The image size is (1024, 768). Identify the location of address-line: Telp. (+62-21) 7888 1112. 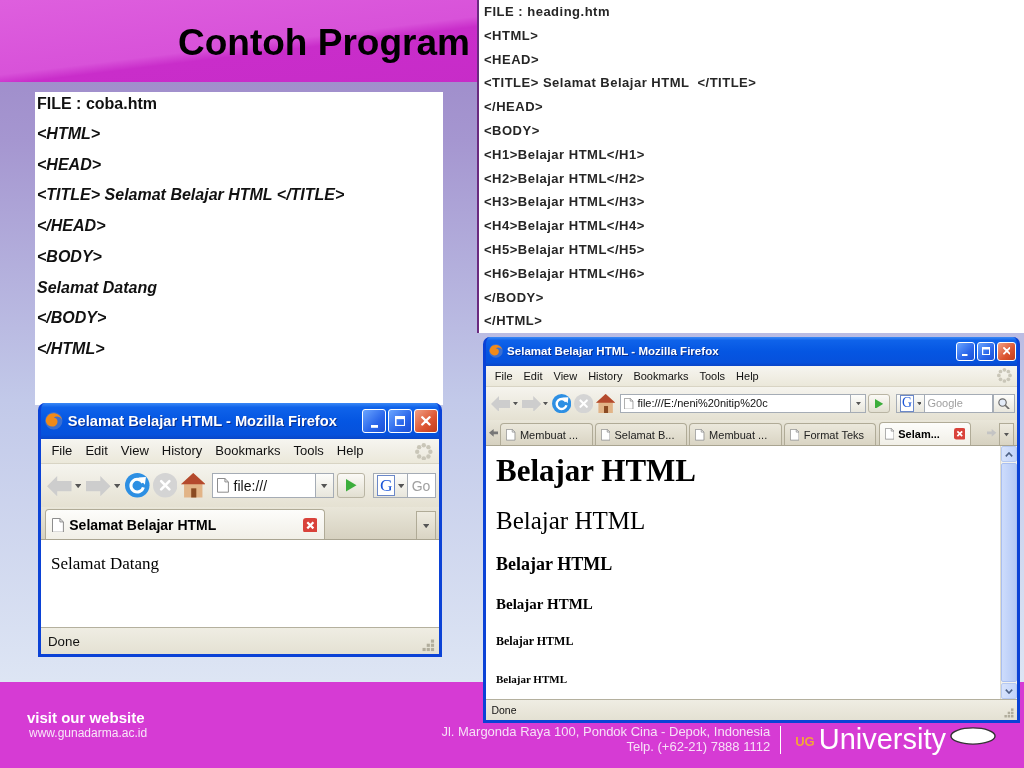
(698, 746).